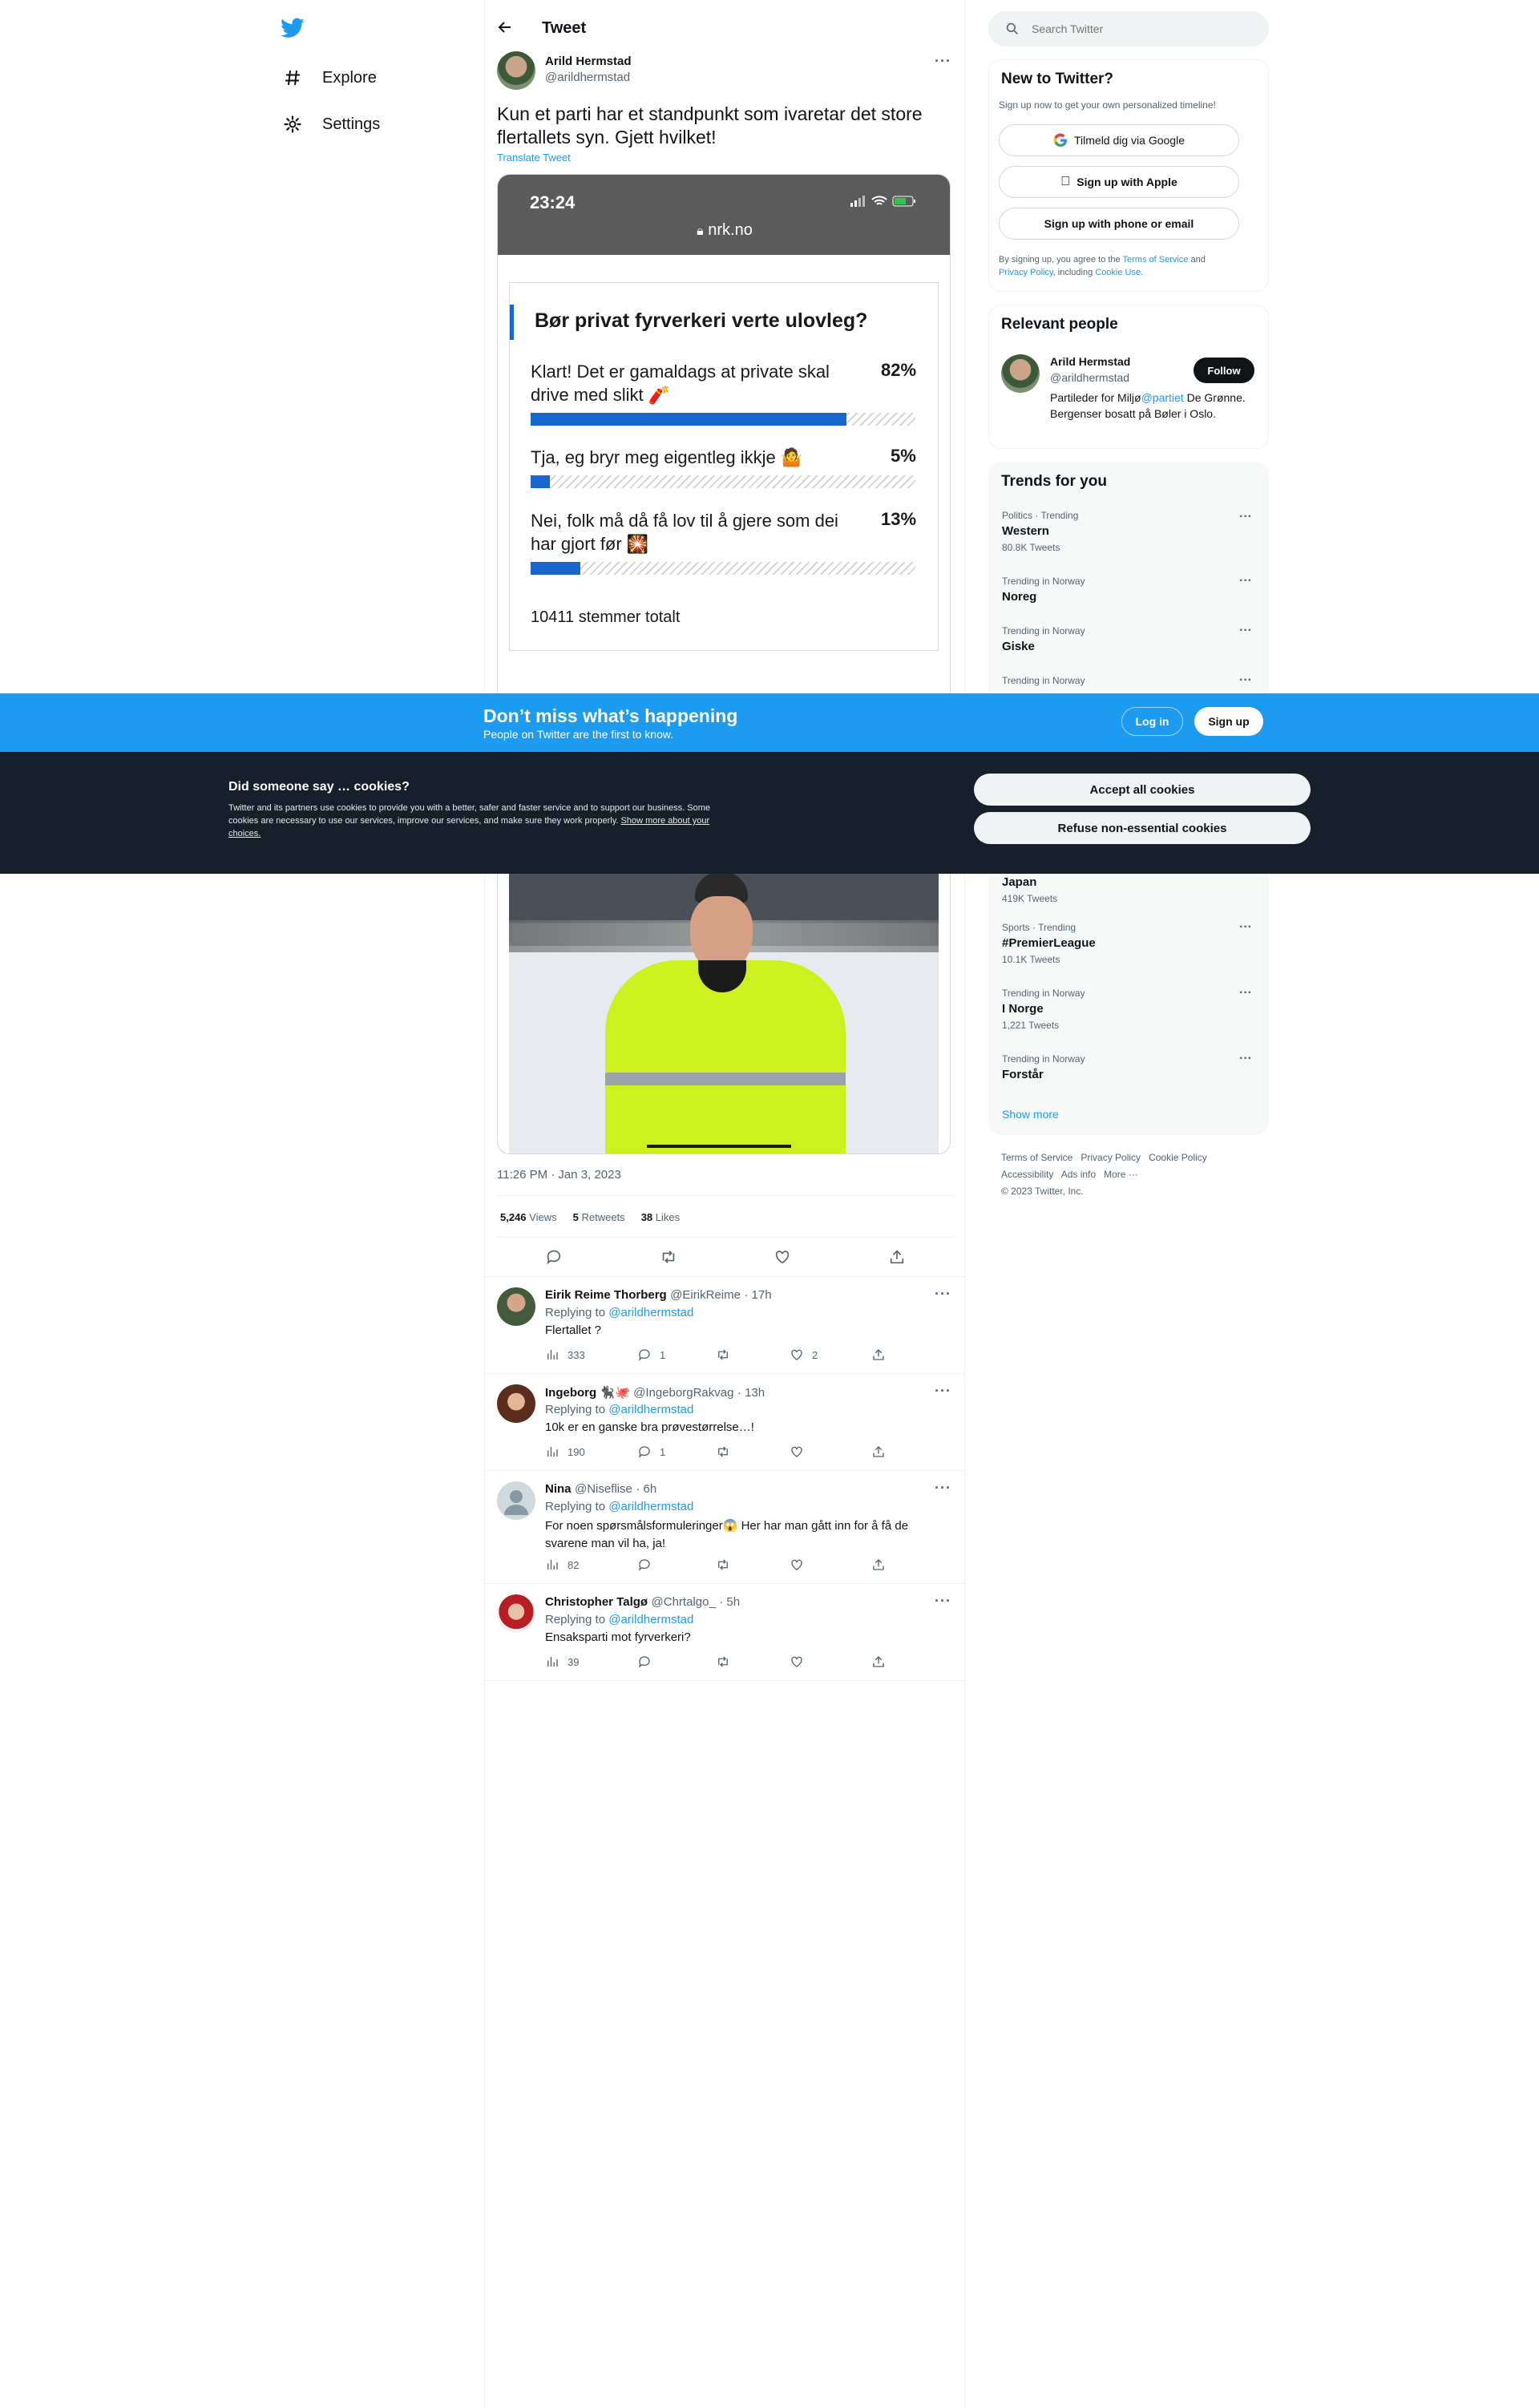 The image size is (1539, 2408). Describe the element at coordinates (1043, 1067) in the screenshot. I see `trend-item: Trending in Norway Forstår` at that location.